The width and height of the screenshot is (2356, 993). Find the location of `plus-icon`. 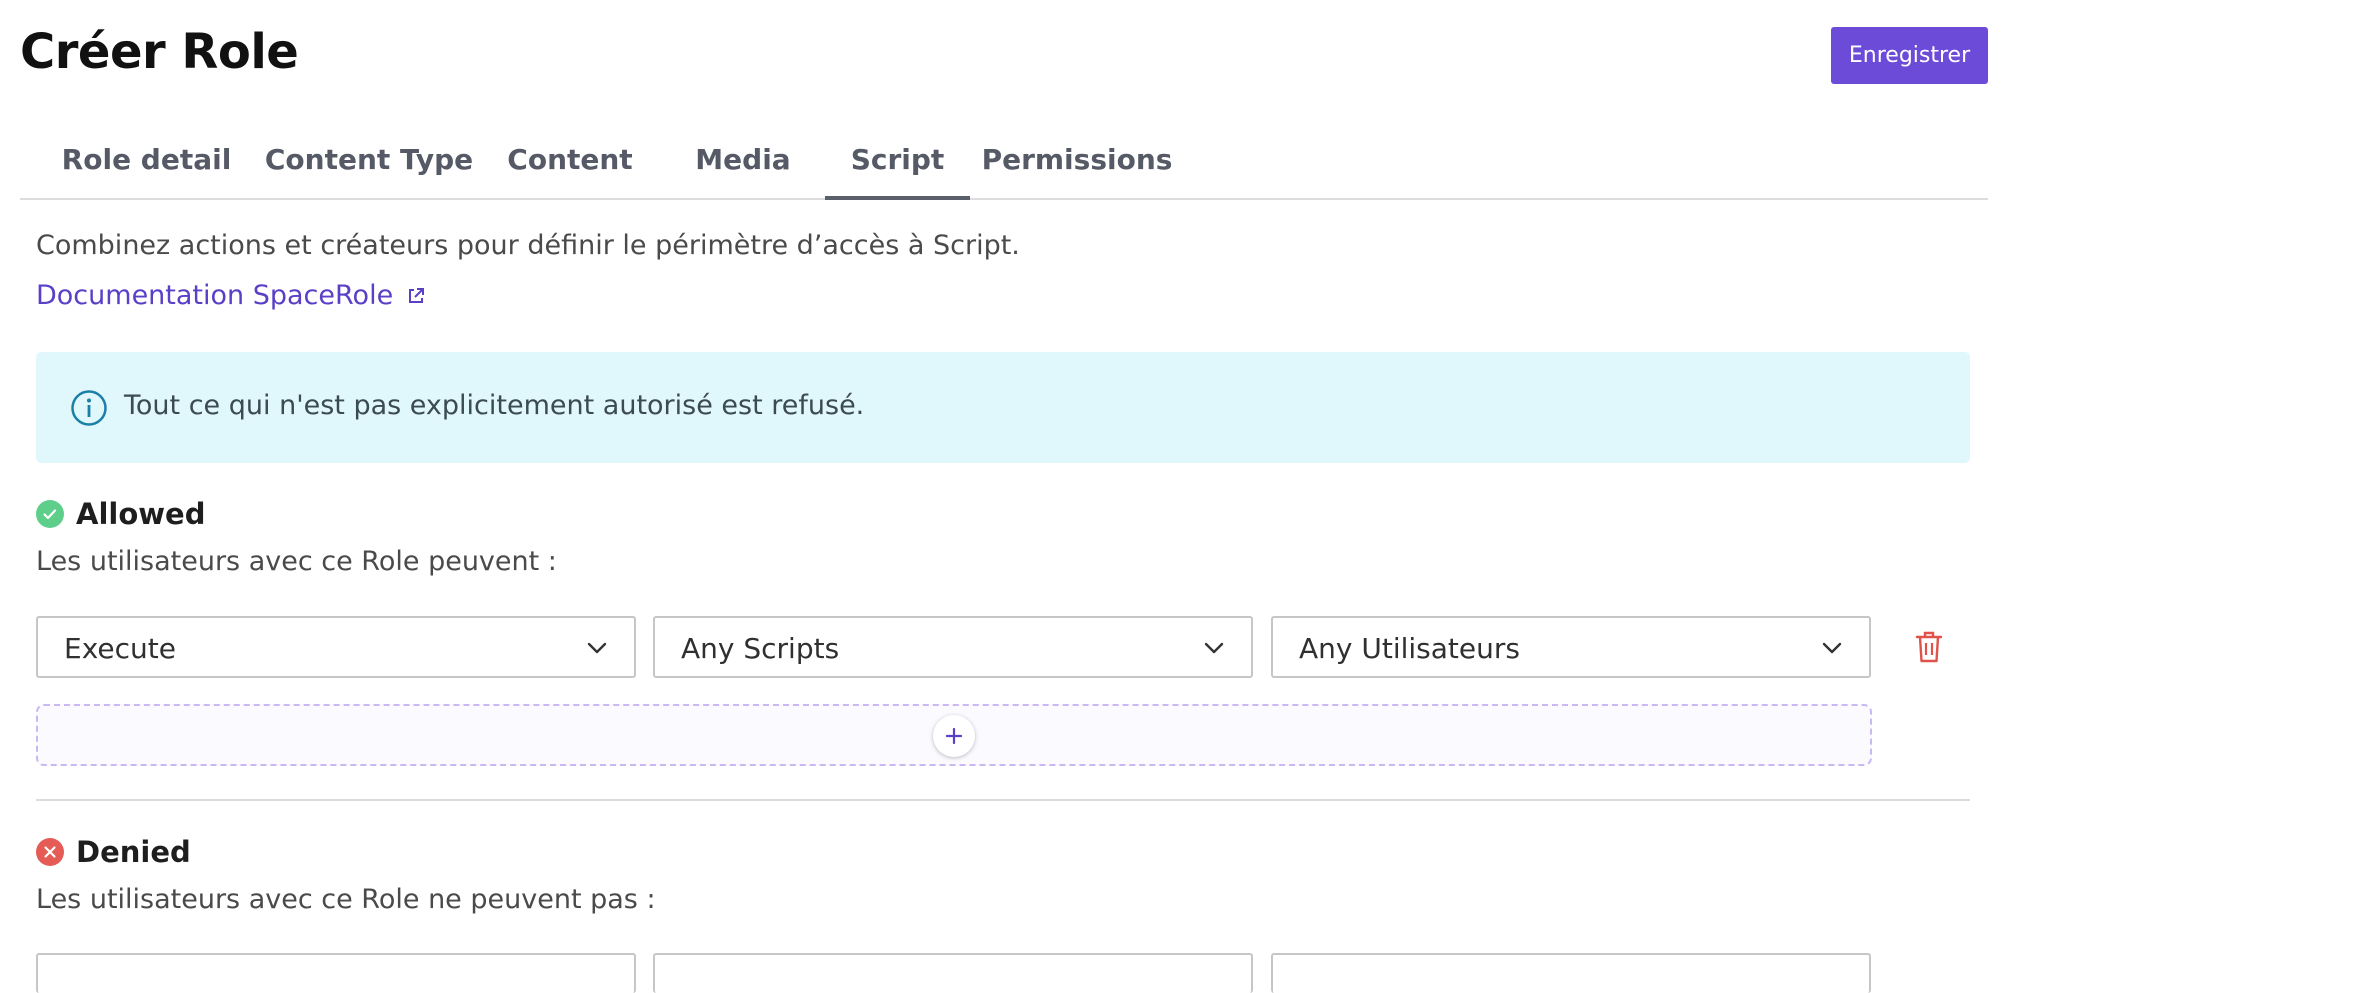

plus-icon is located at coordinates (954, 736).